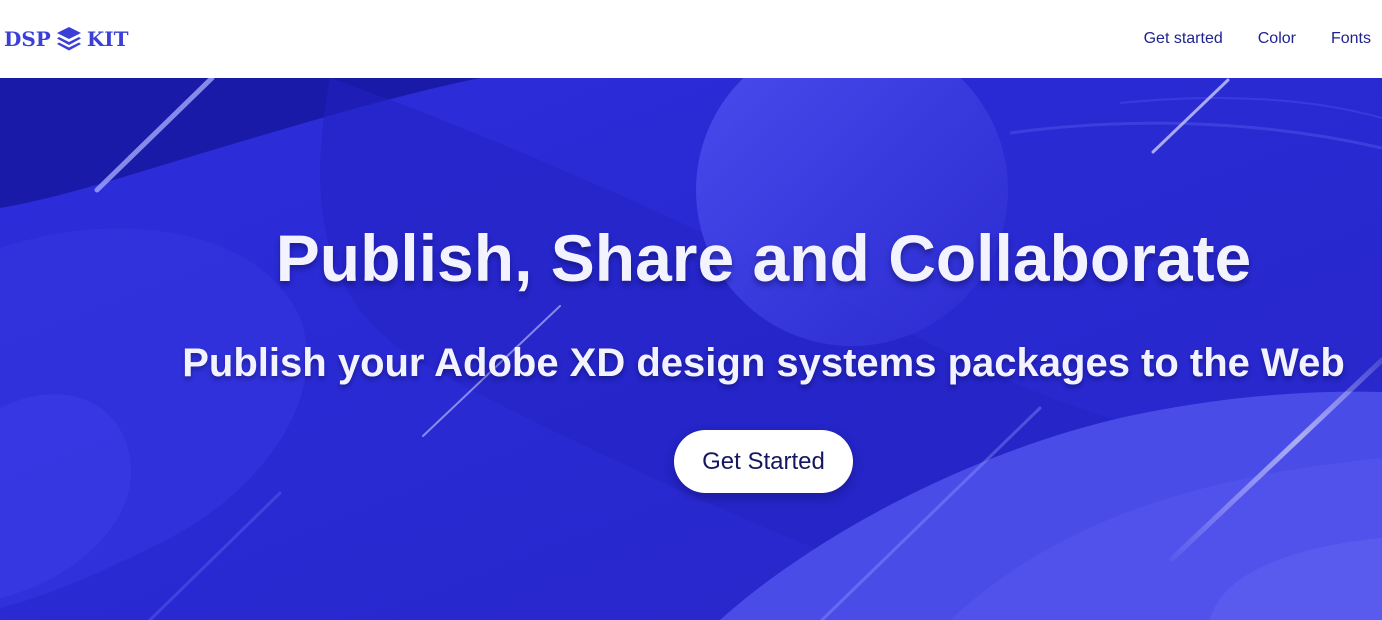  Describe the element at coordinates (1351, 39) in the screenshot. I see `nav-link-fonts: Fonts` at that location.